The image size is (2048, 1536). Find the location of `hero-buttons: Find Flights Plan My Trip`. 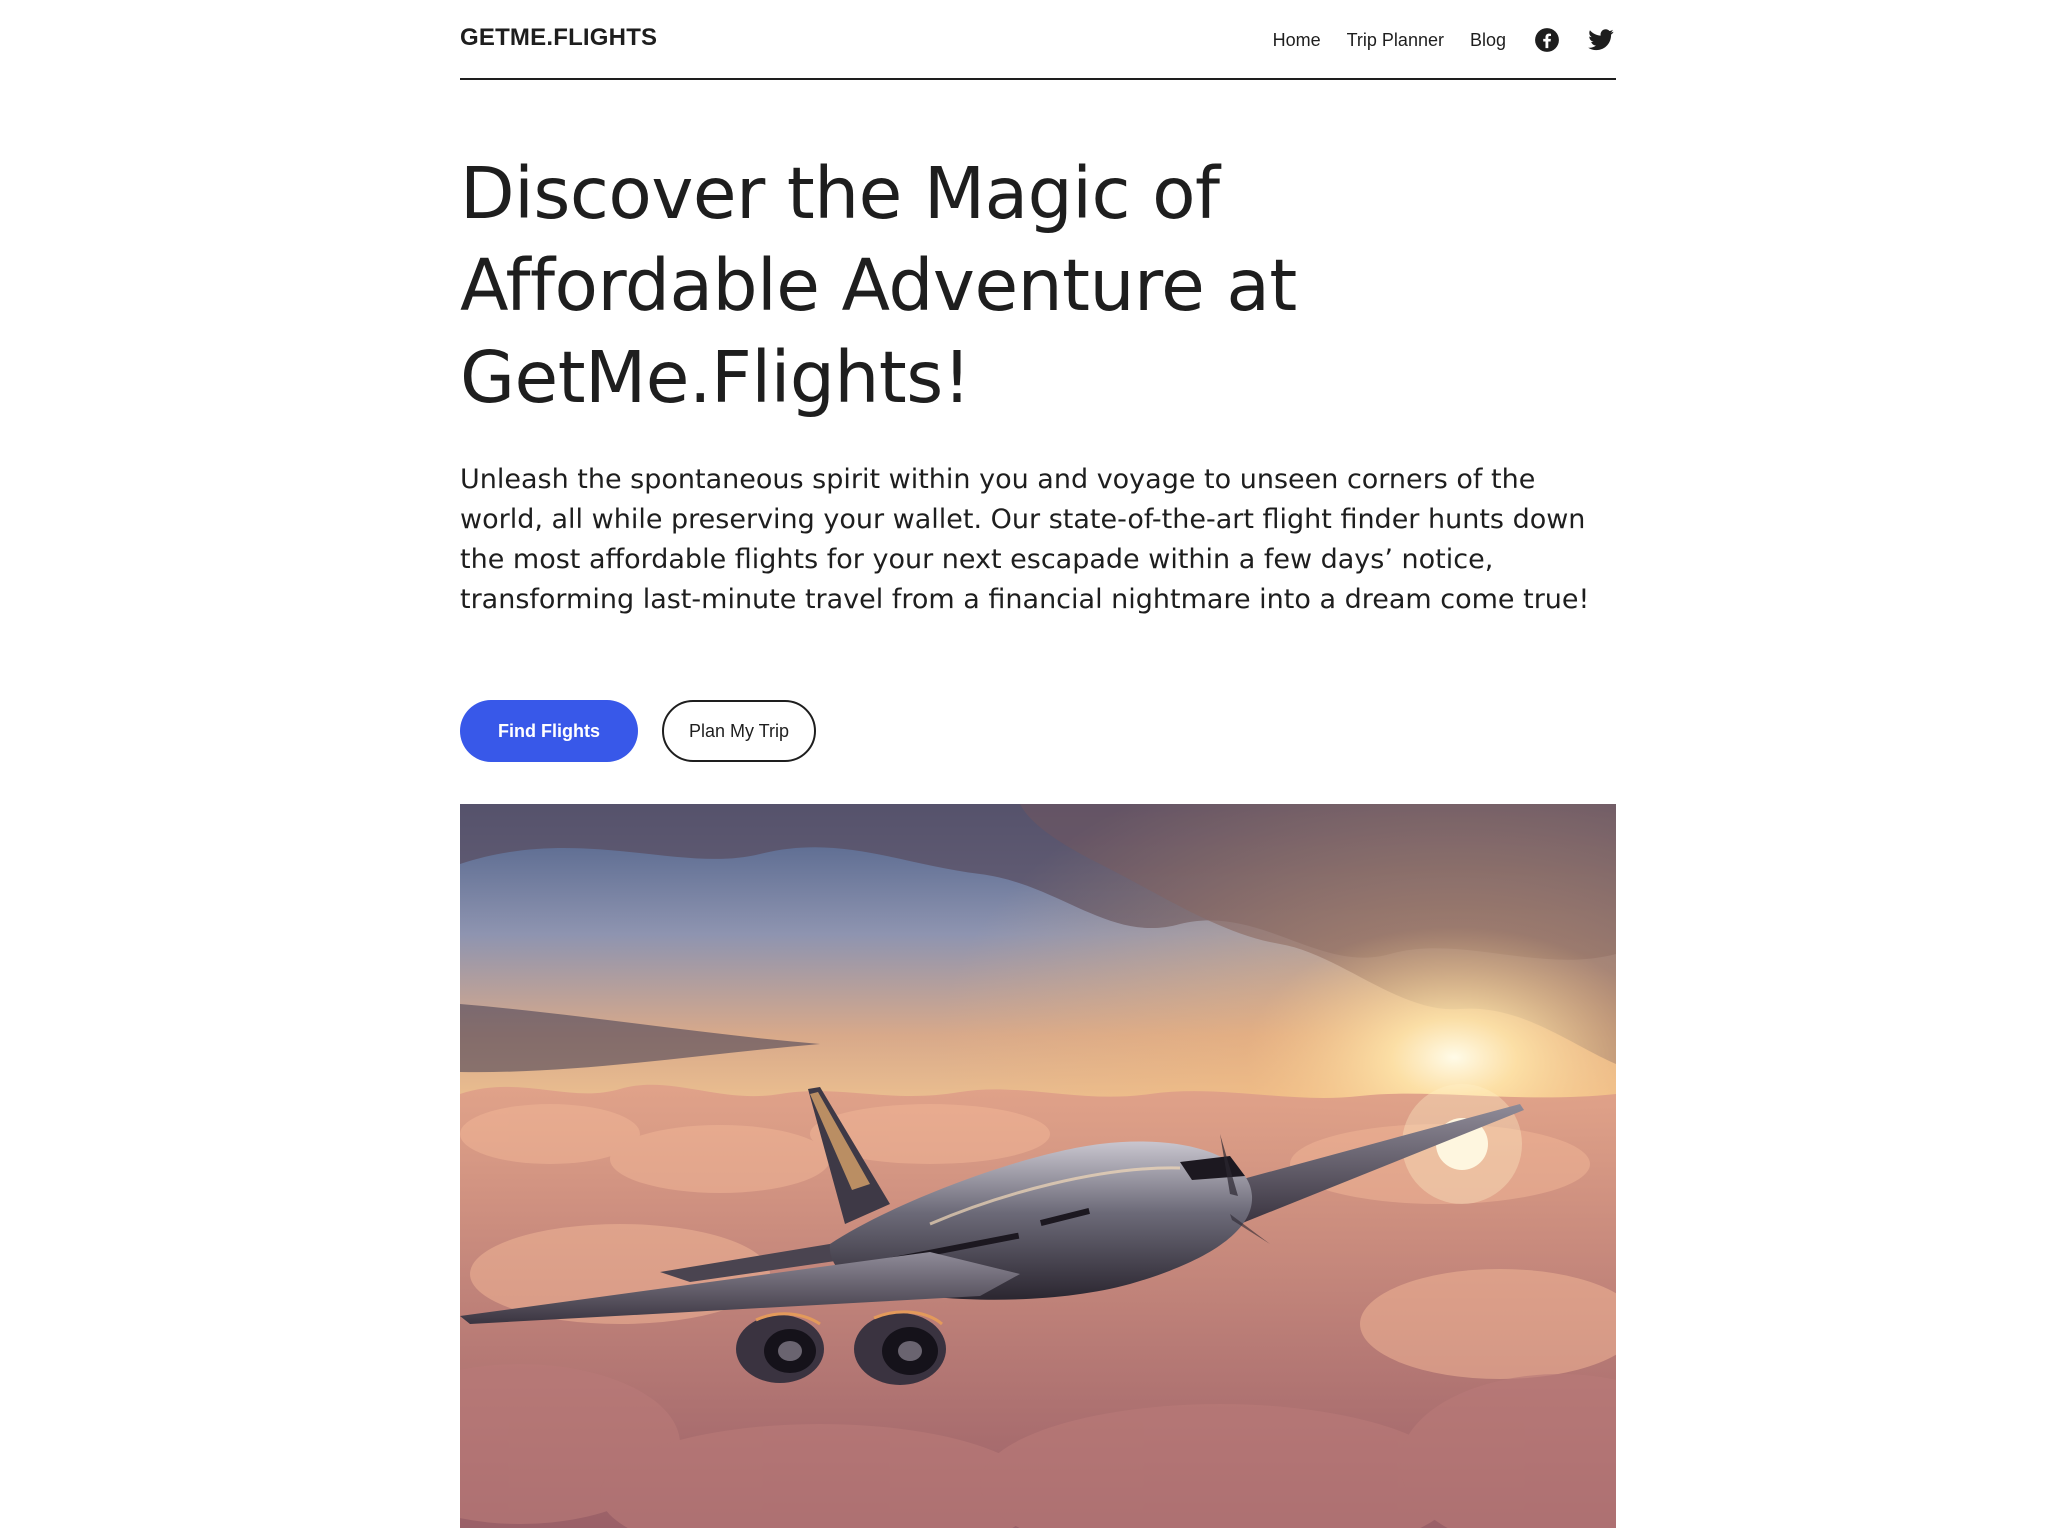

hero-buttons: Find Flights Plan My Trip is located at coordinates (638, 731).